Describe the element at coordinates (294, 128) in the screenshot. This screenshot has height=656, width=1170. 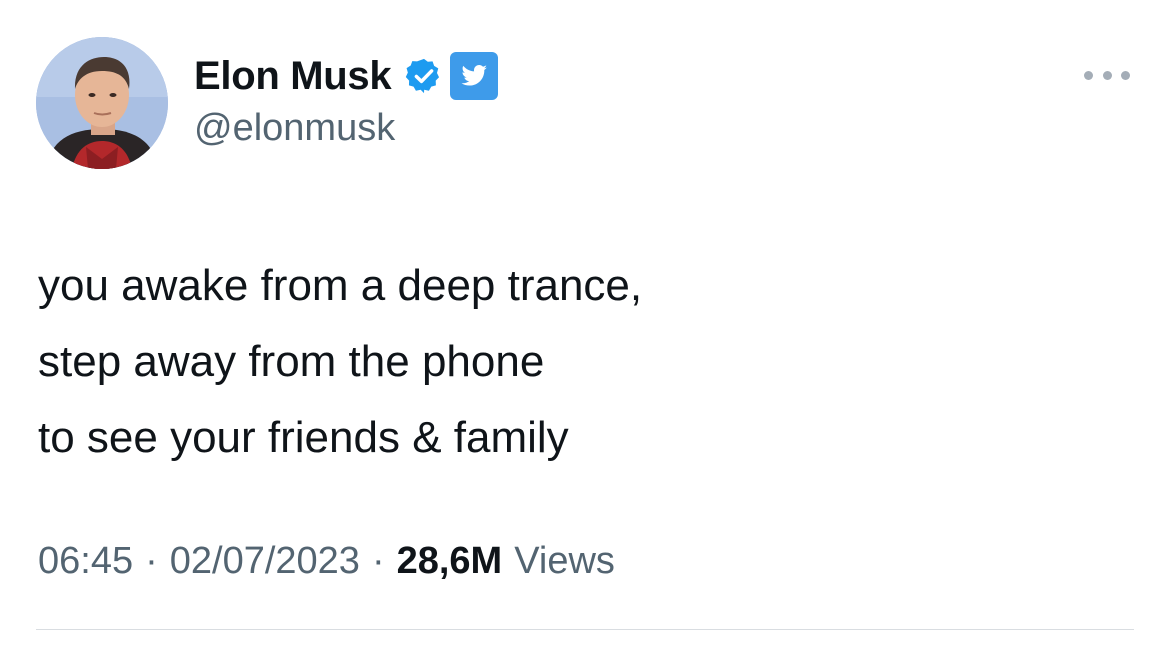
I see `author-handle: @elonmusk` at that location.